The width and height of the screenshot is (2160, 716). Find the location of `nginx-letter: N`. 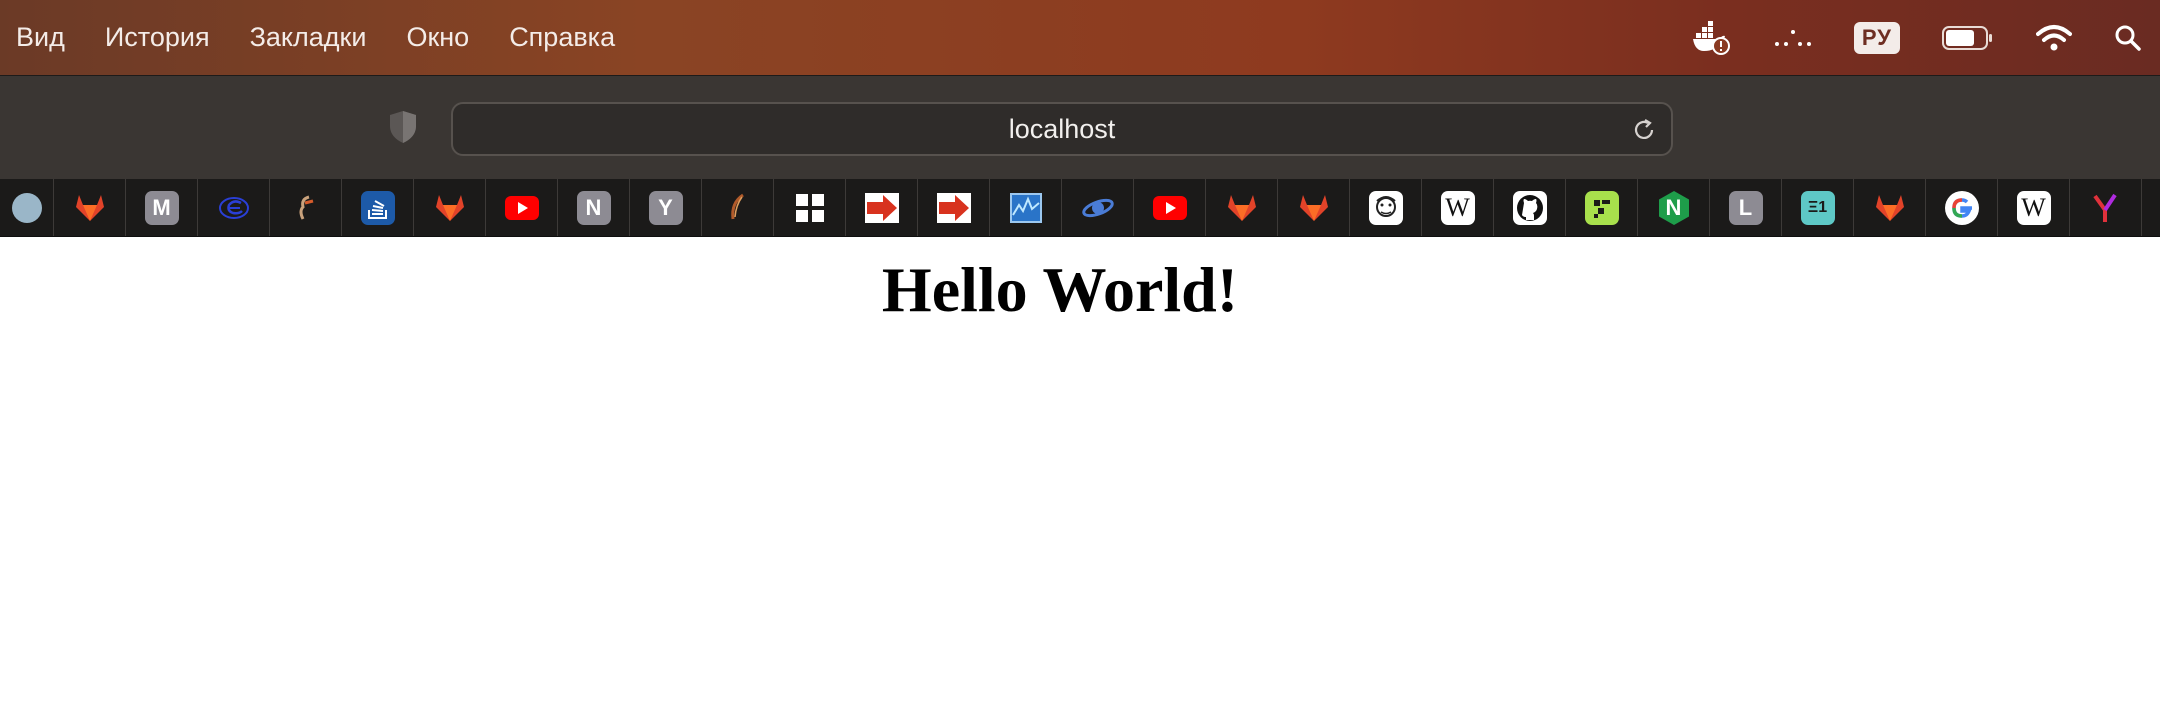

nginx-letter: N is located at coordinates (1673, 207).